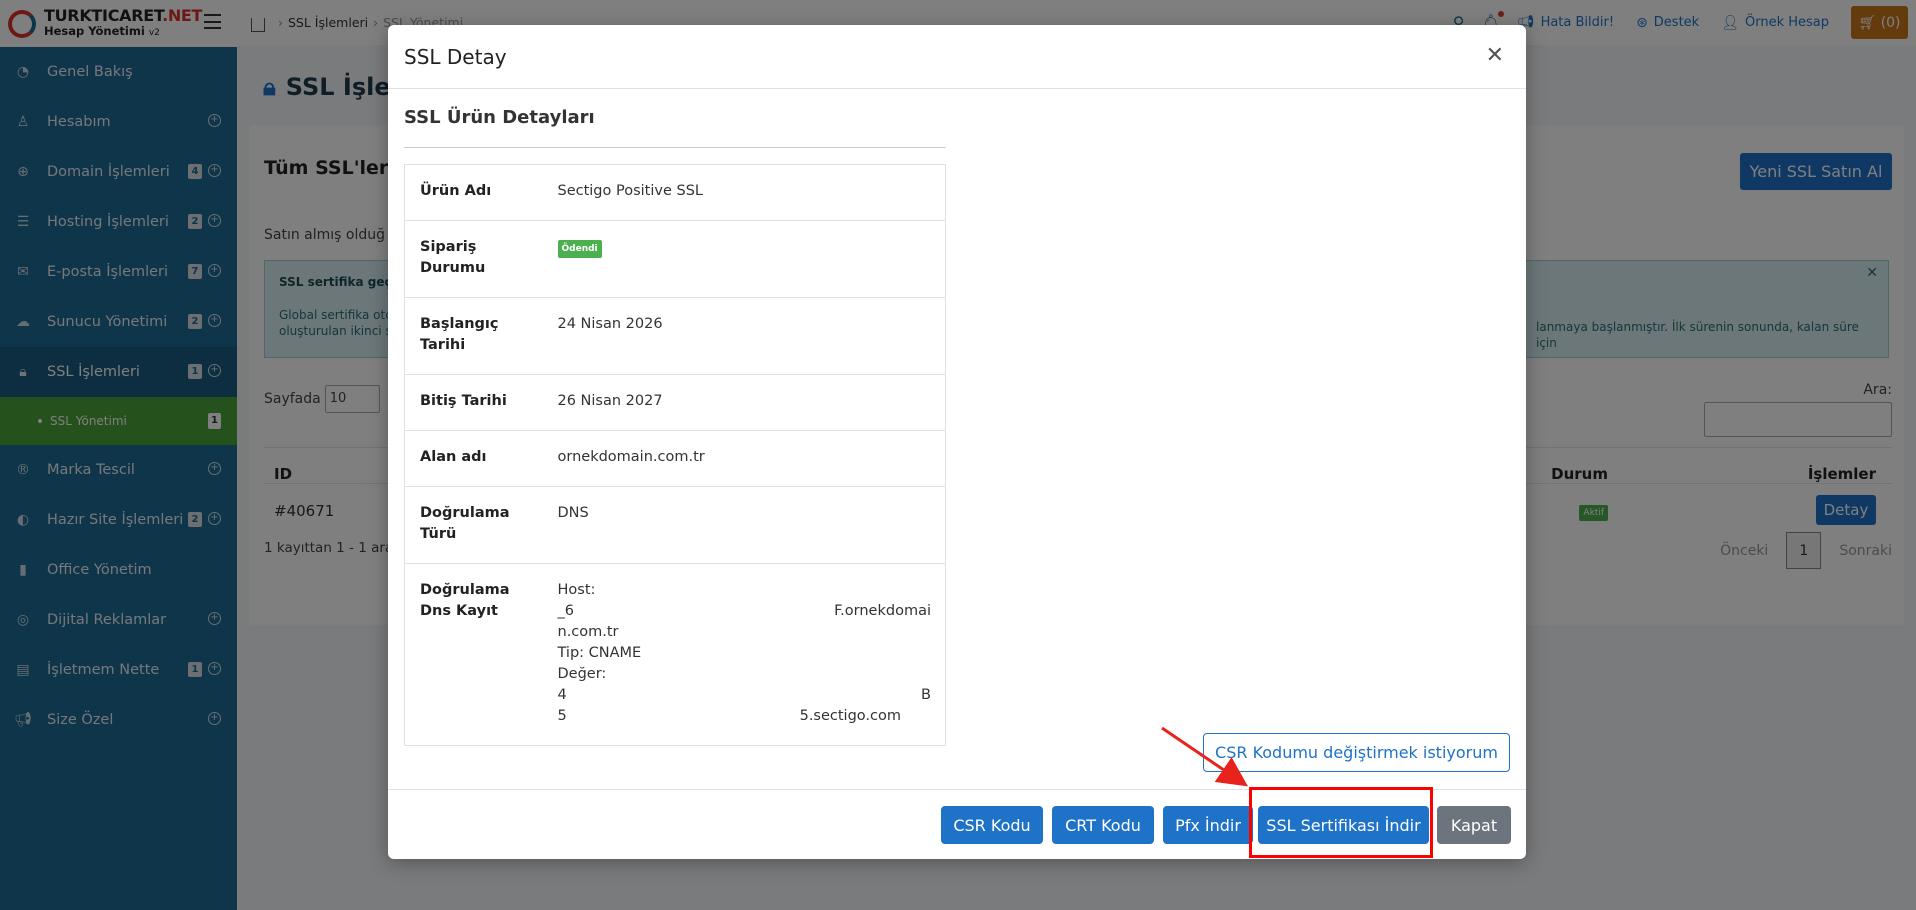  I want to click on dns-value-line2: 5 5.sectigo.com, so click(729, 716).